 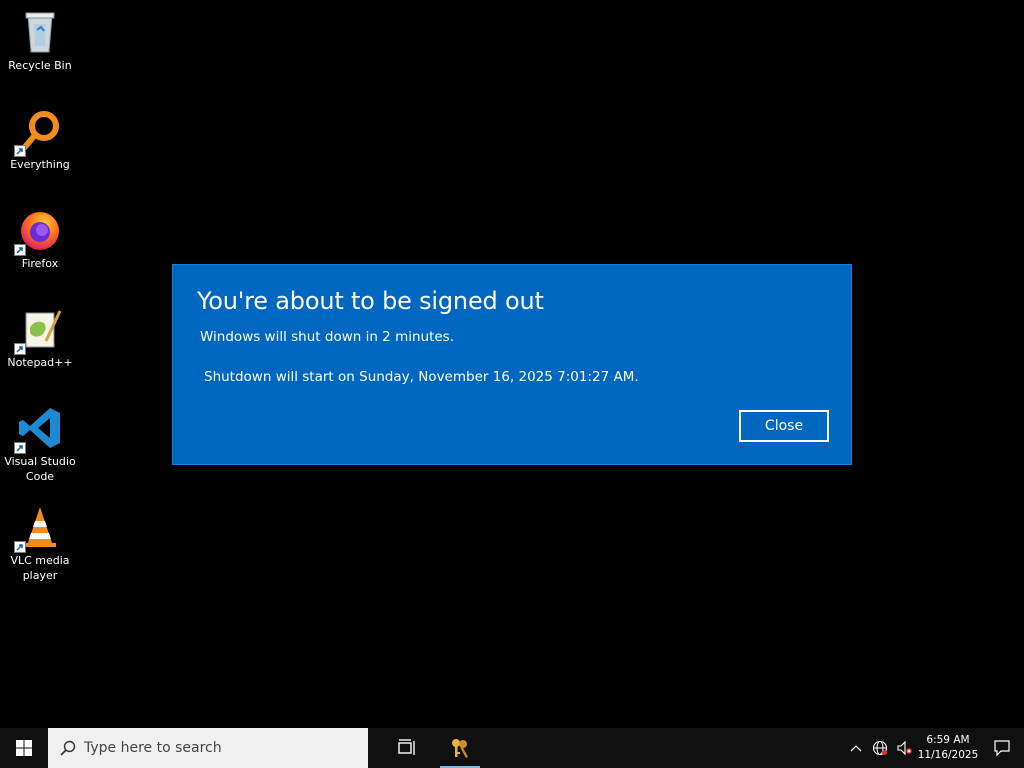 I want to click on dialog-title: You're about to be signed out, so click(x=370, y=301).